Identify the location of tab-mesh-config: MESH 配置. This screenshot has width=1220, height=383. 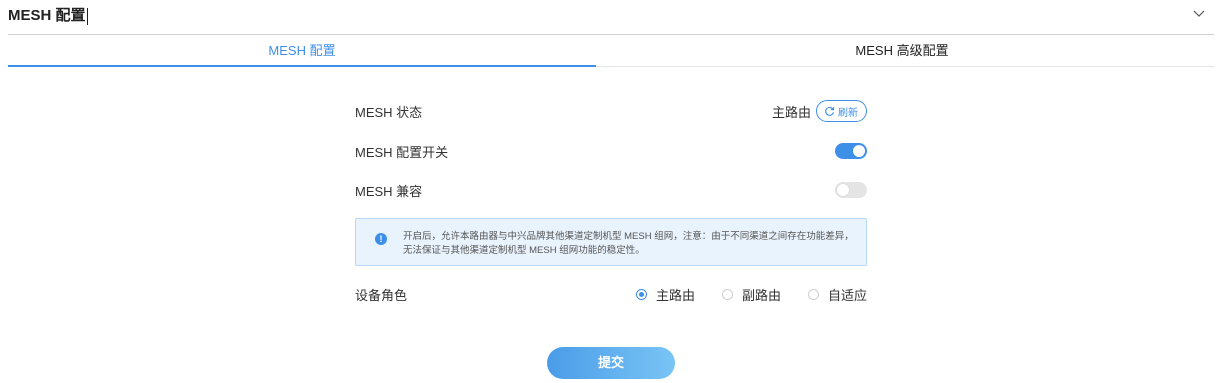
(302, 51).